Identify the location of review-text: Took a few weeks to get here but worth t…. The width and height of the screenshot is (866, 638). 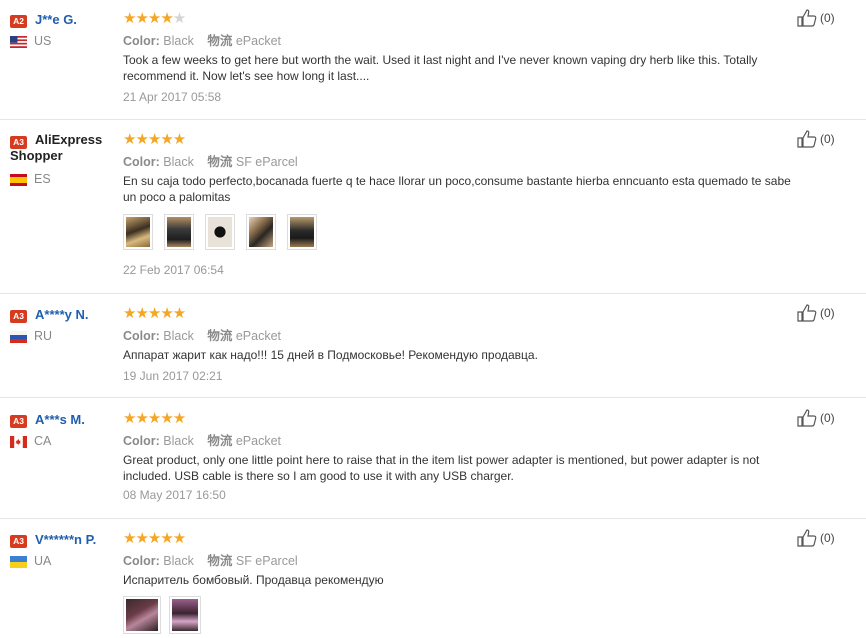
(440, 68).